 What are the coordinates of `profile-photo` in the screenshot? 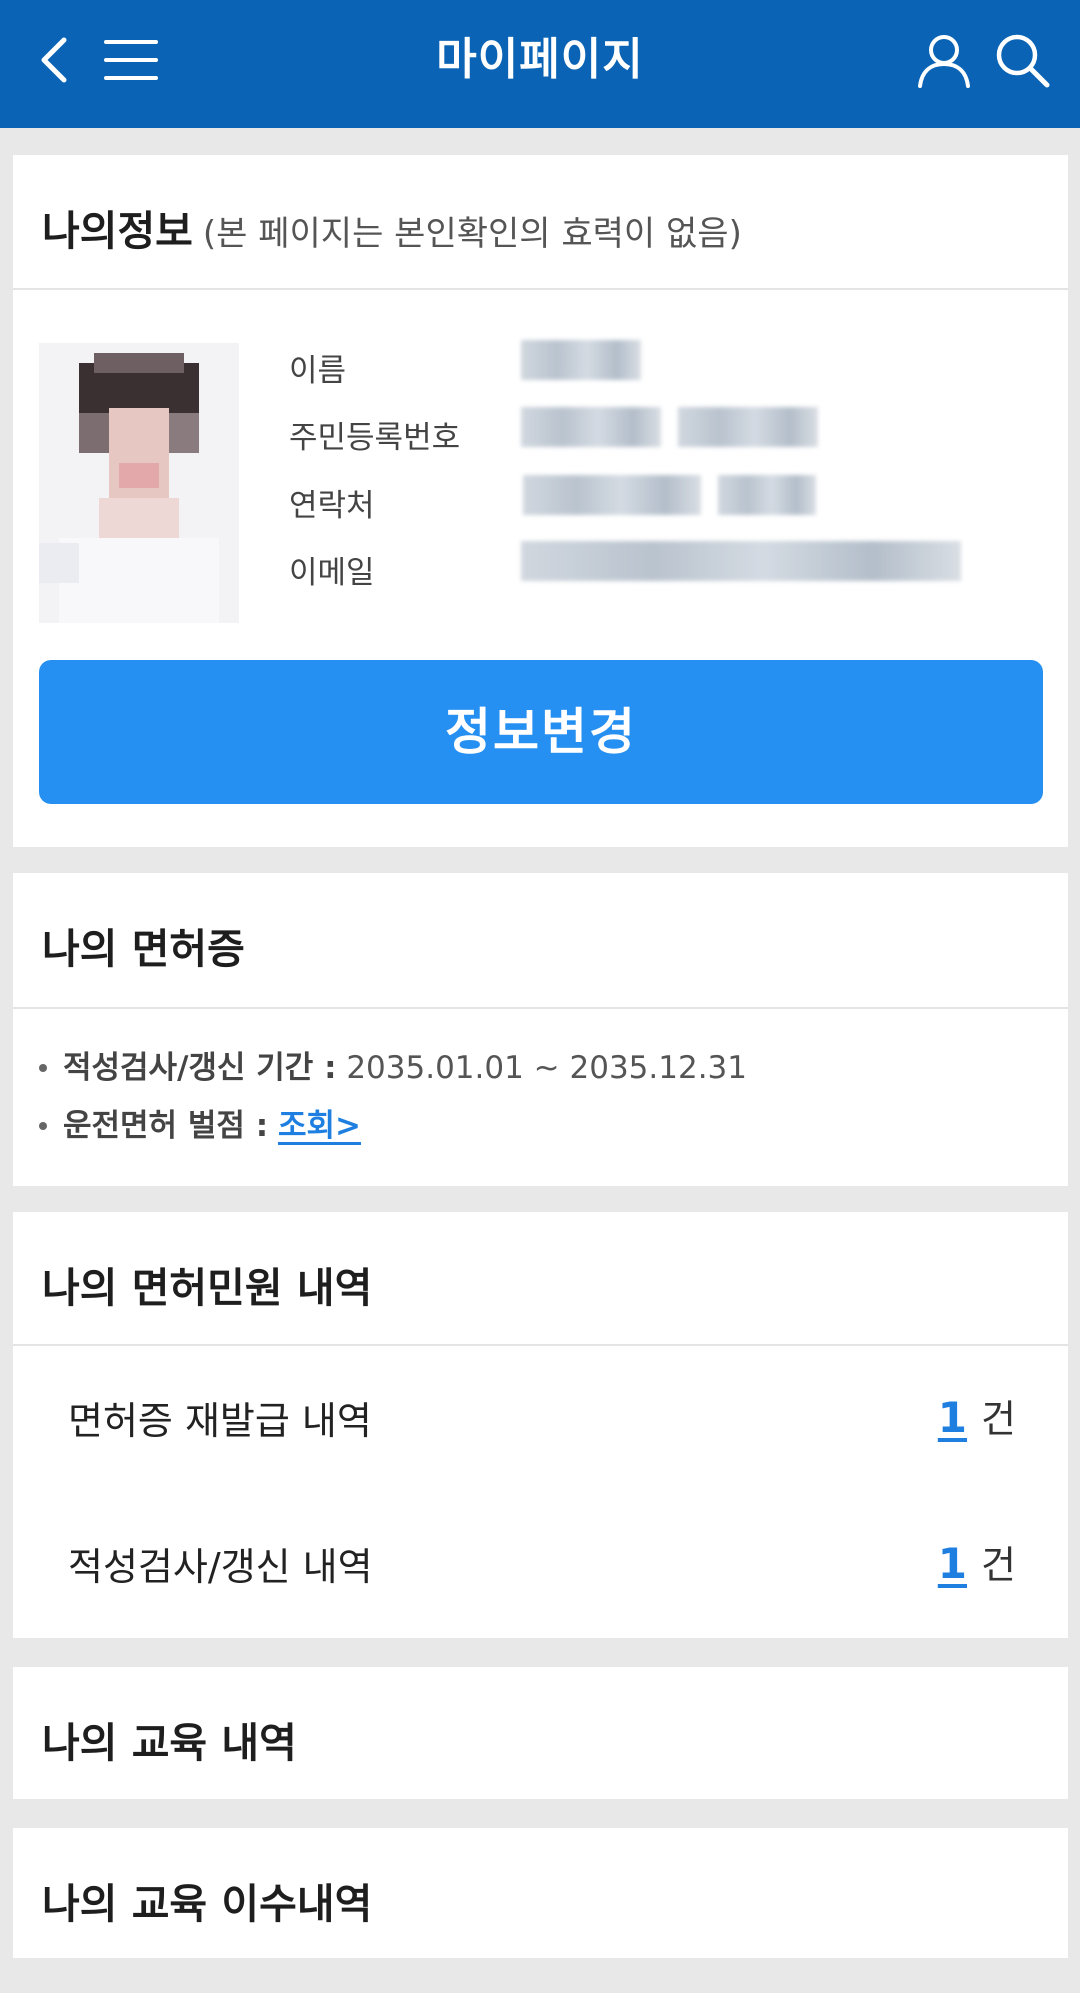 It's located at (139, 483).